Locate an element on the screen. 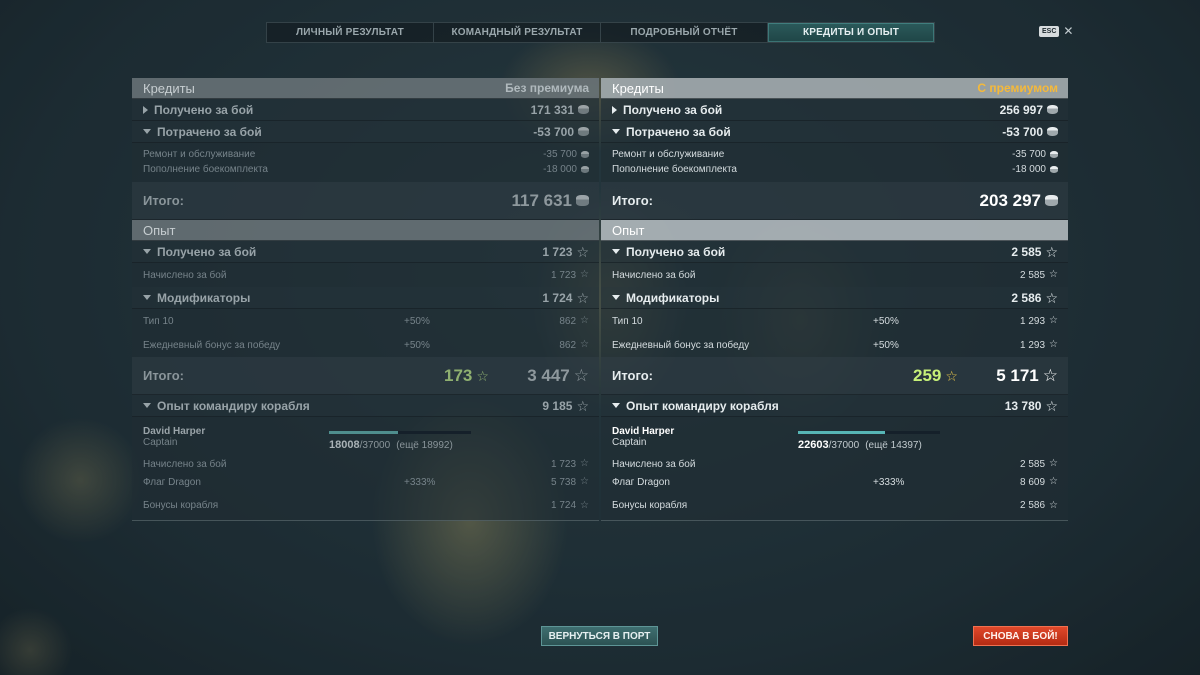 The image size is (1200, 675). credits-total-row: Итого: 117 631 is located at coordinates (365, 201).